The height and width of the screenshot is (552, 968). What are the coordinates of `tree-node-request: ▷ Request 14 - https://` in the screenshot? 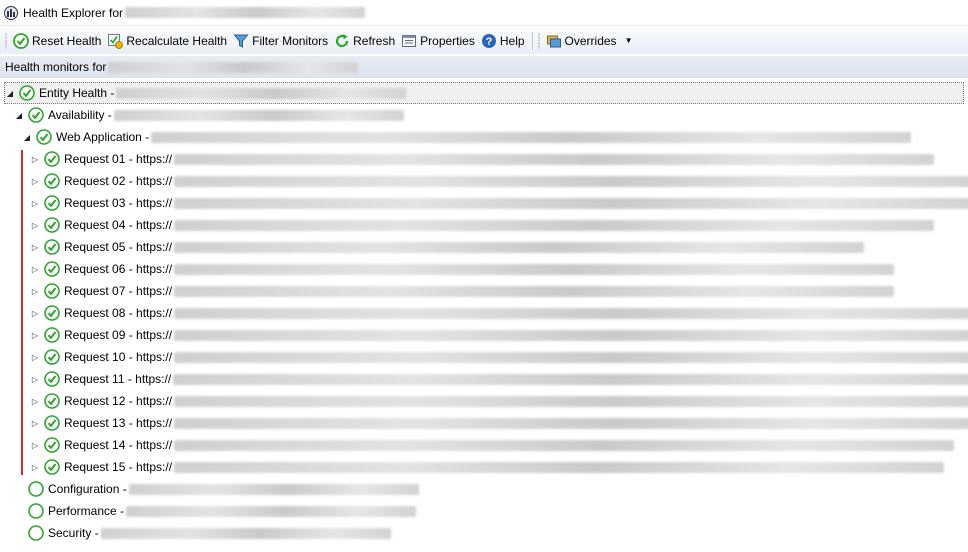 It's located at (492, 445).